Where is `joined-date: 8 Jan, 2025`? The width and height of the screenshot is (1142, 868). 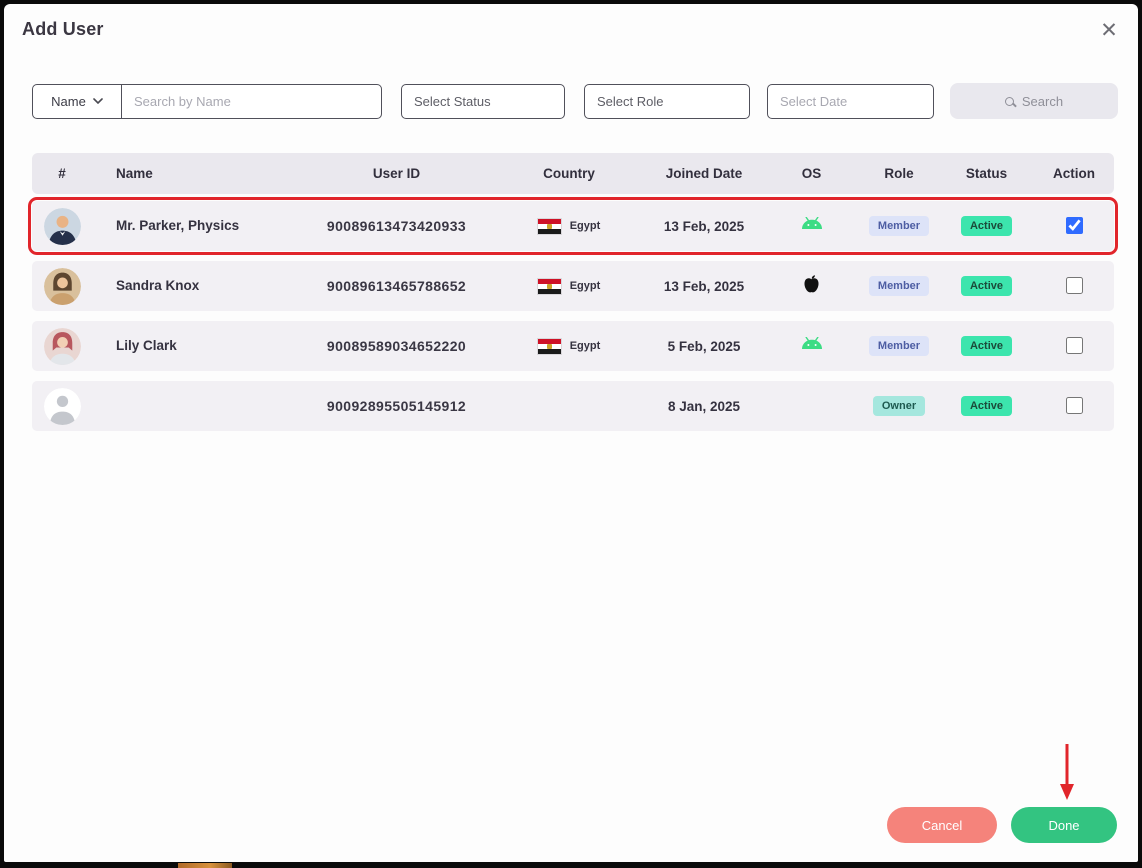
joined-date: 8 Jan, 2025 is located at coordinates (704, 406).